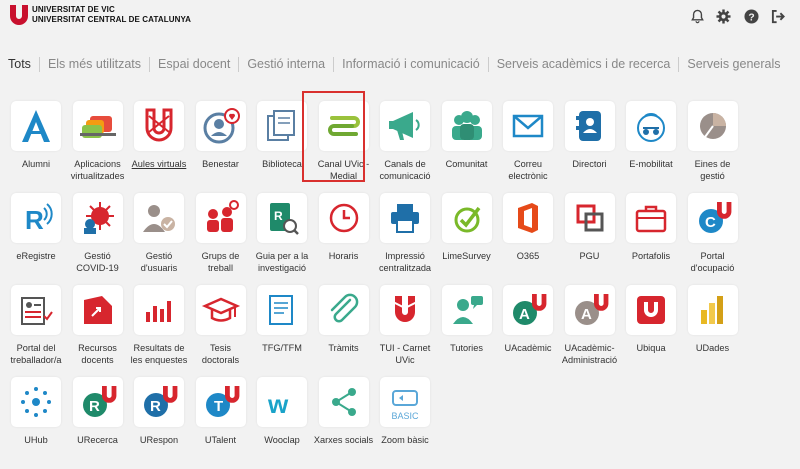  Describe the element at coordinates (712, 218) in the screenshot. I see `app-tile-box: C` at that location.